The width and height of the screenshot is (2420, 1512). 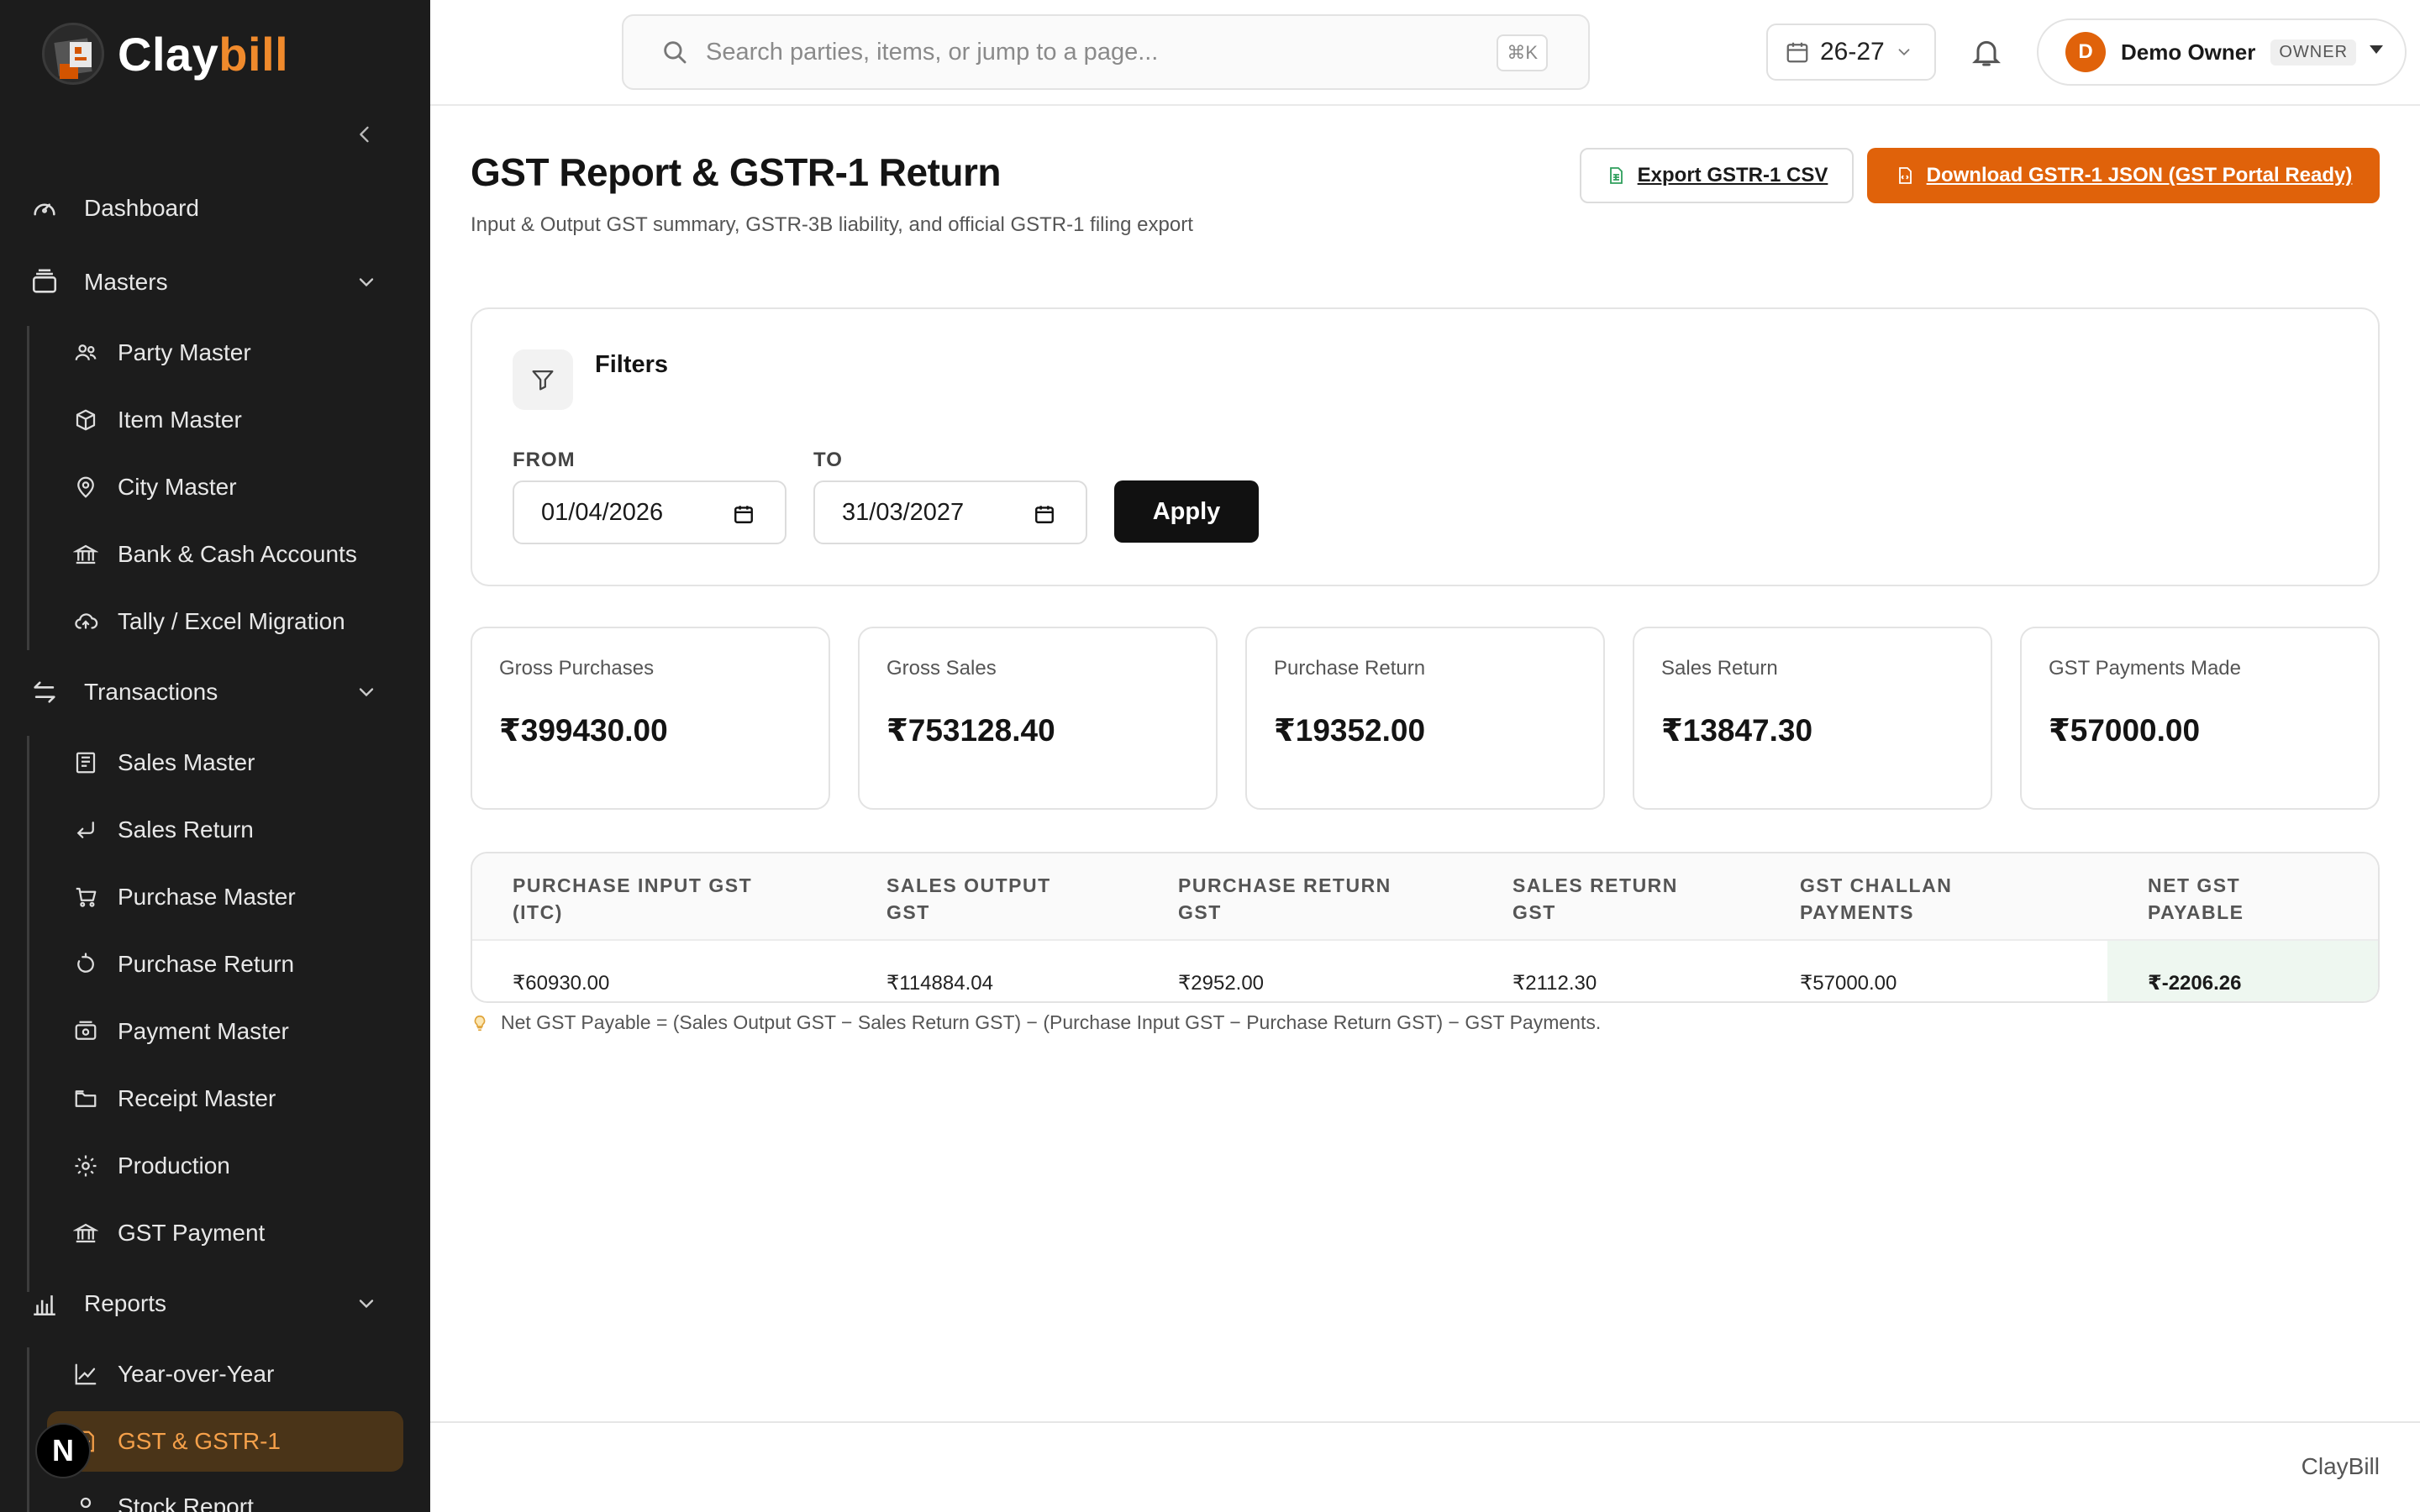 What do you see at coordinates (73, 54) in the screenshot?
I see `claybill-logo-icon` at bounding box center [73, 54].